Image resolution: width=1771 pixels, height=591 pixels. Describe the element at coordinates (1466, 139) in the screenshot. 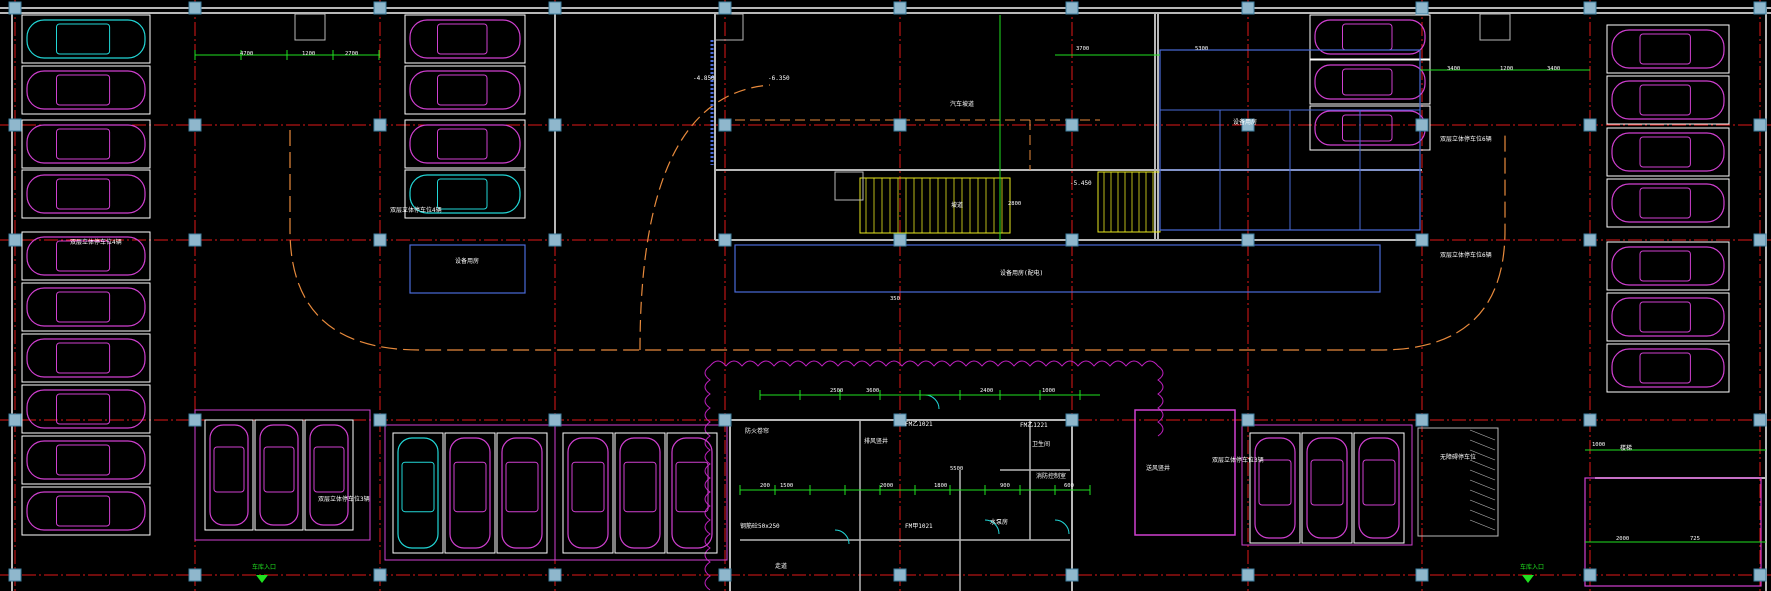

I see `row-label-right-top: 双层立体停车位6辆` at that location.